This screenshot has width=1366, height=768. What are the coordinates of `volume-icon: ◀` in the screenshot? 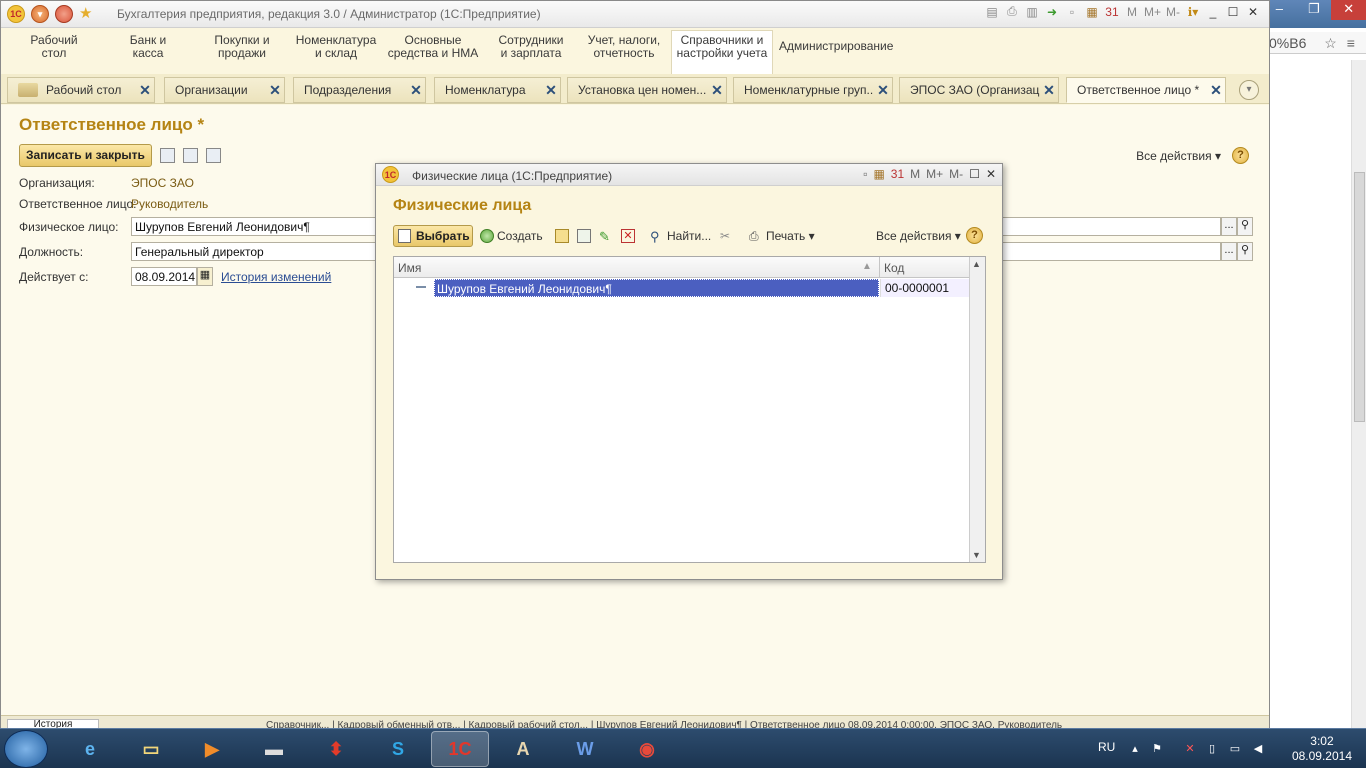 It's located at (1258, 749).